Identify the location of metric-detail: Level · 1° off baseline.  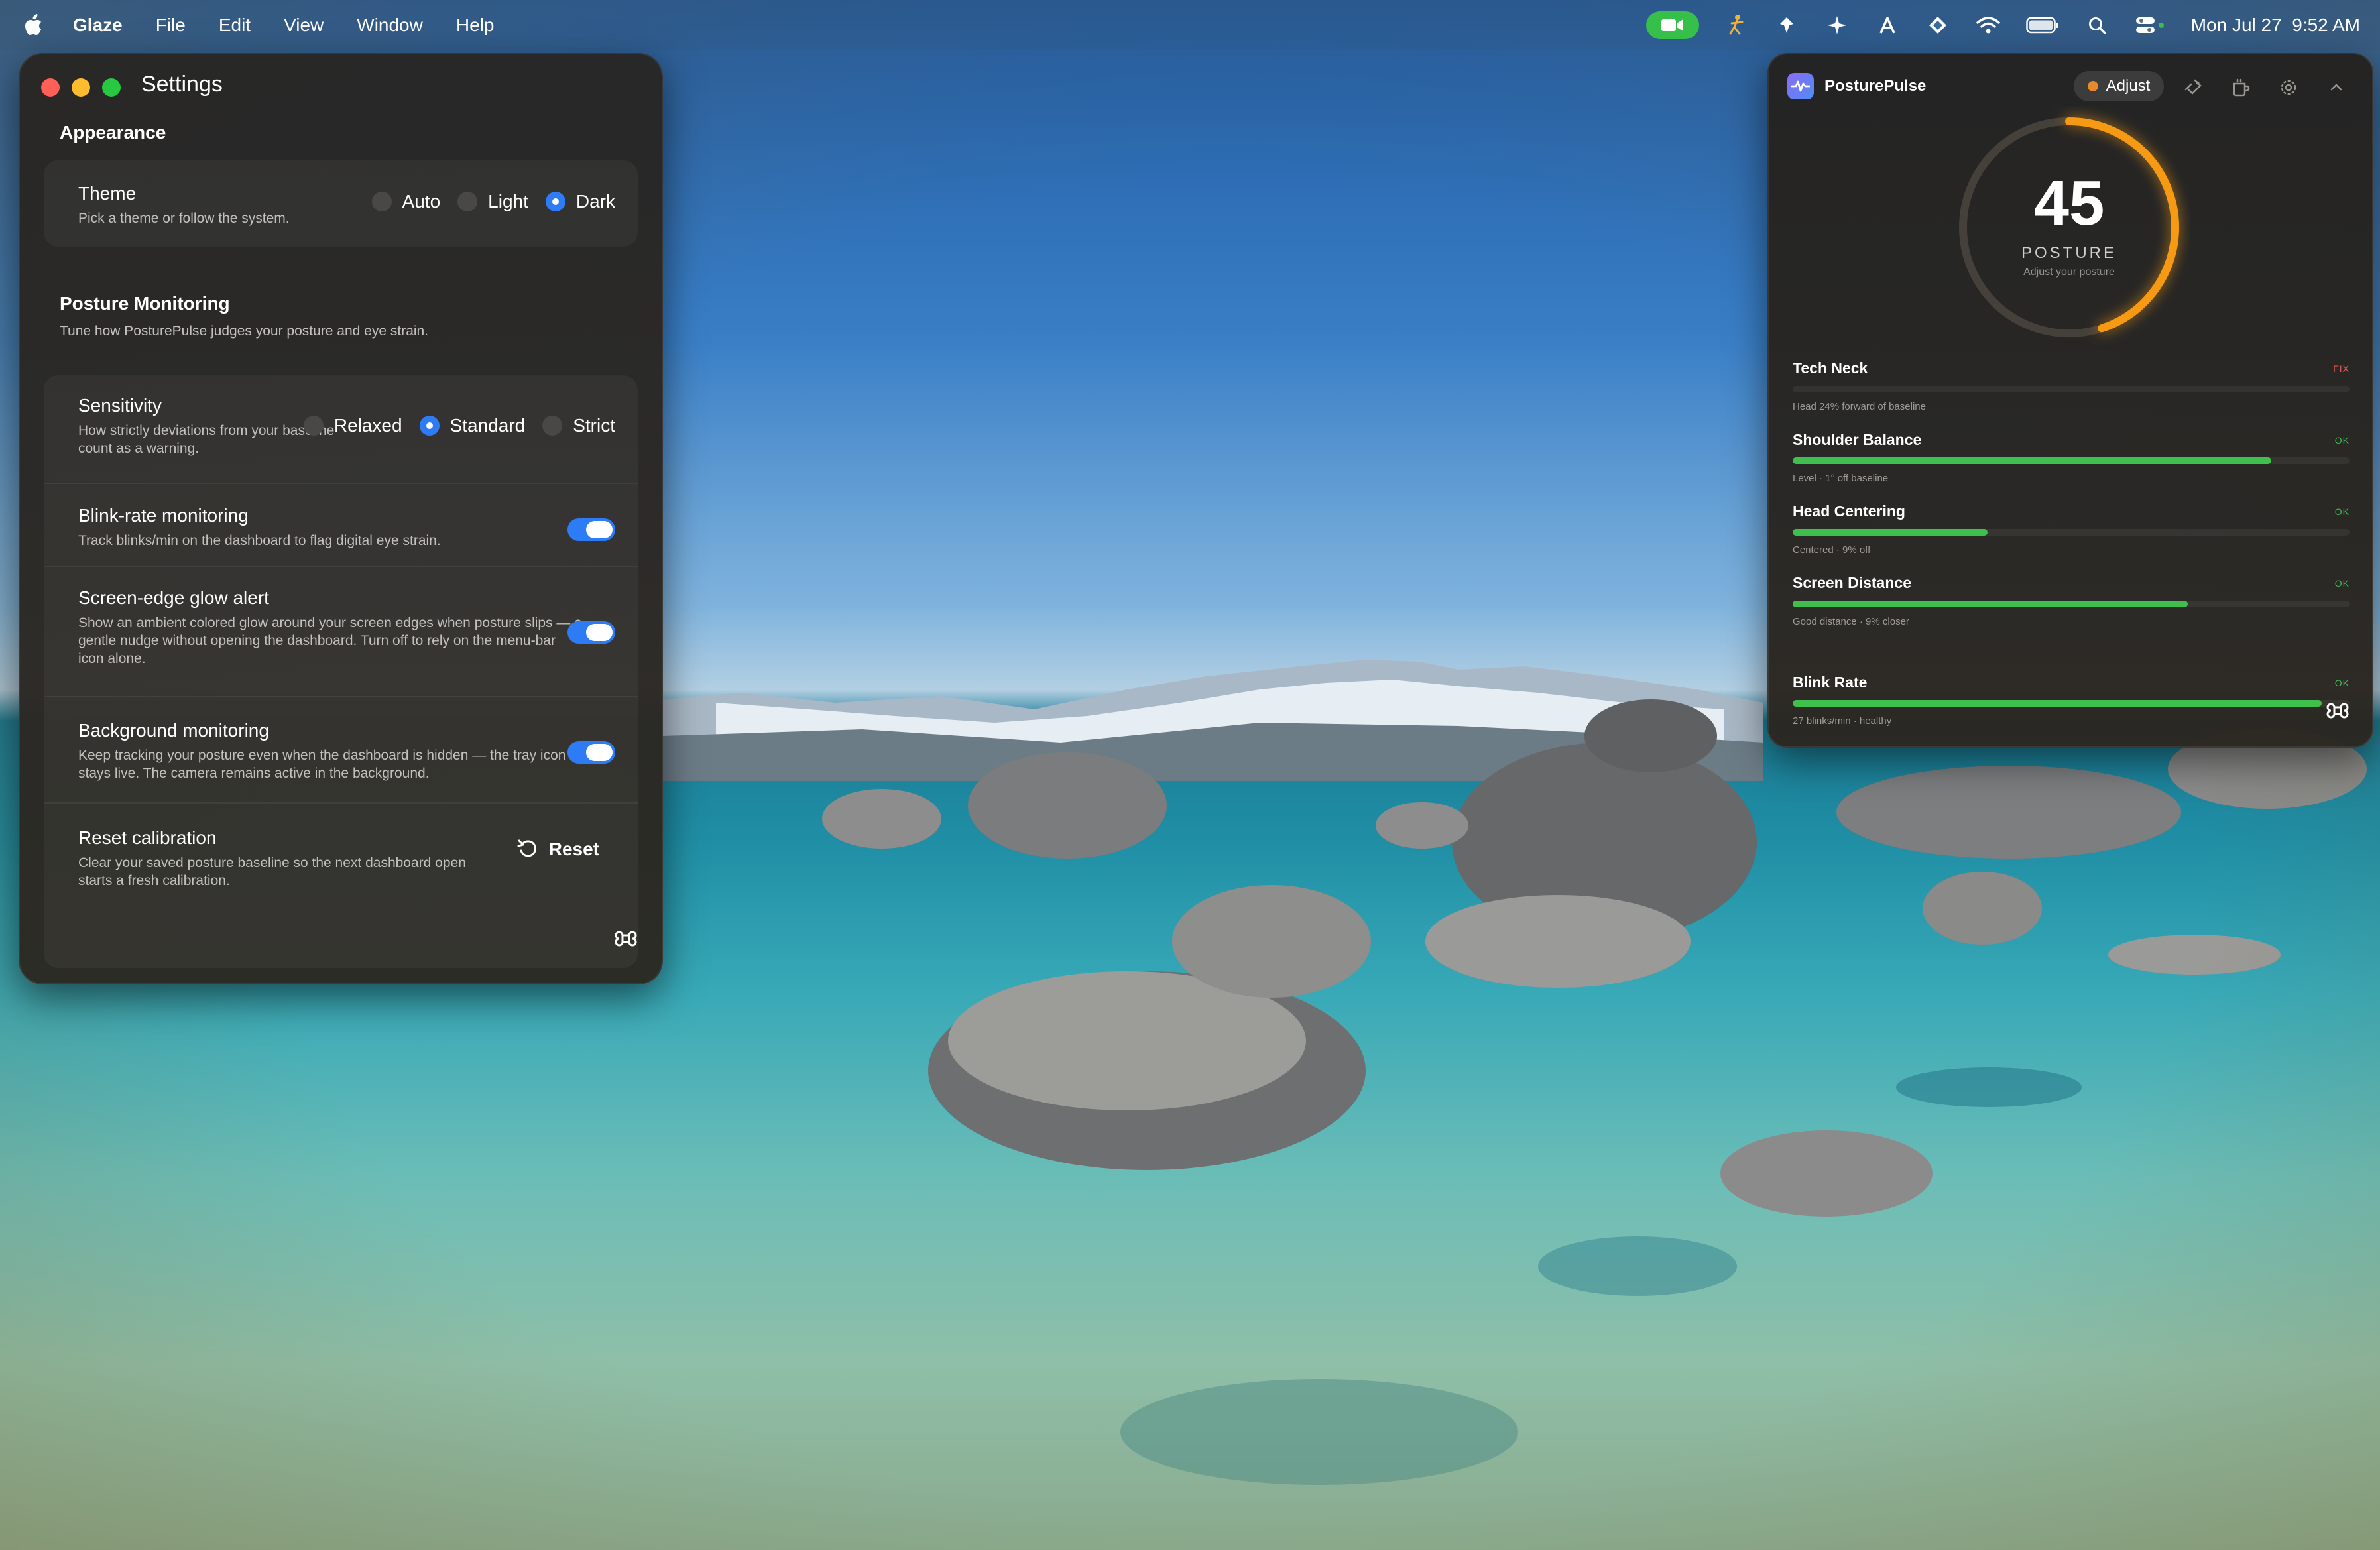
(1841, 478).